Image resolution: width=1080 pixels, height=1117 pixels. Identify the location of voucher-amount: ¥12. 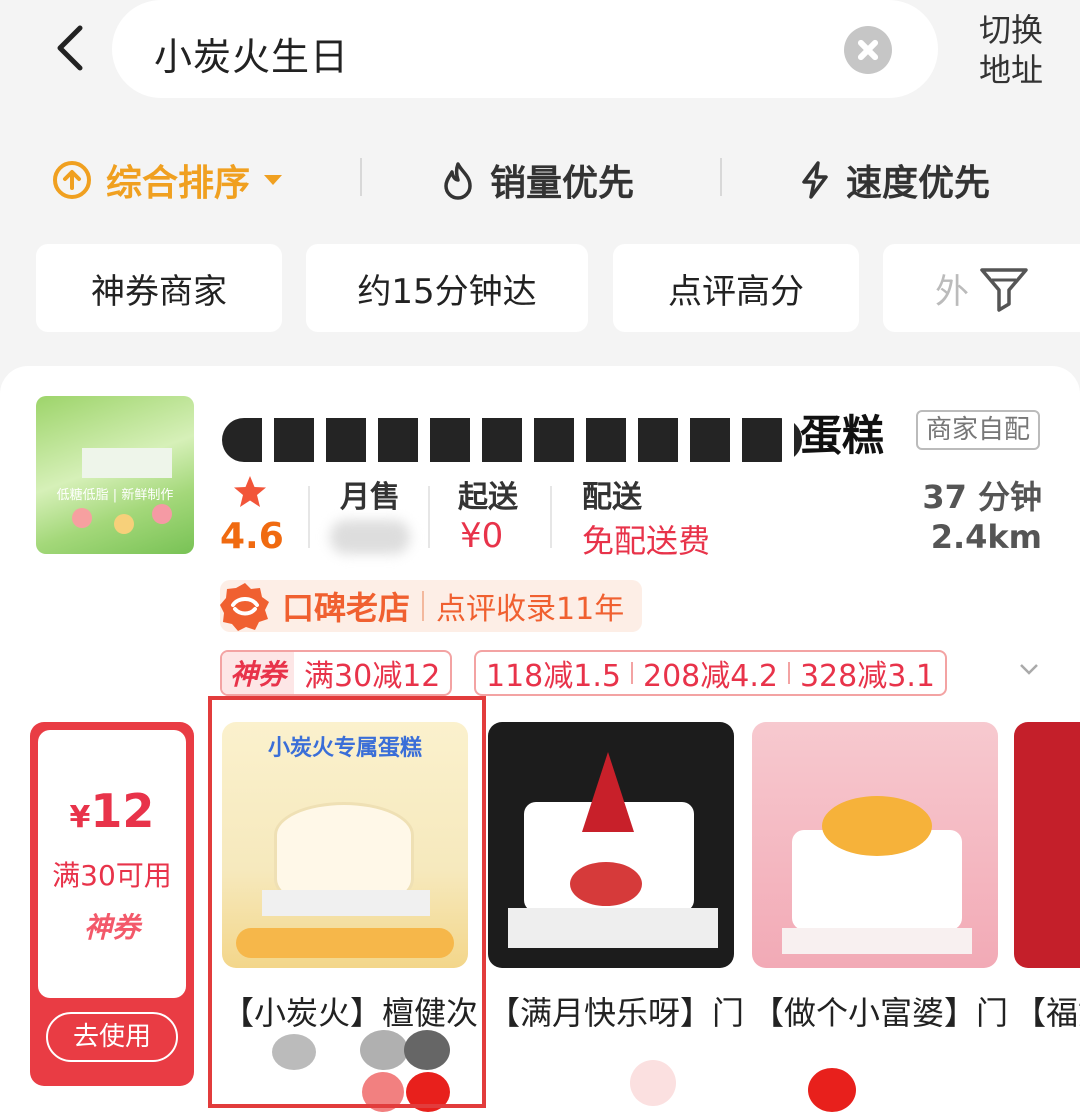
(112, 811).